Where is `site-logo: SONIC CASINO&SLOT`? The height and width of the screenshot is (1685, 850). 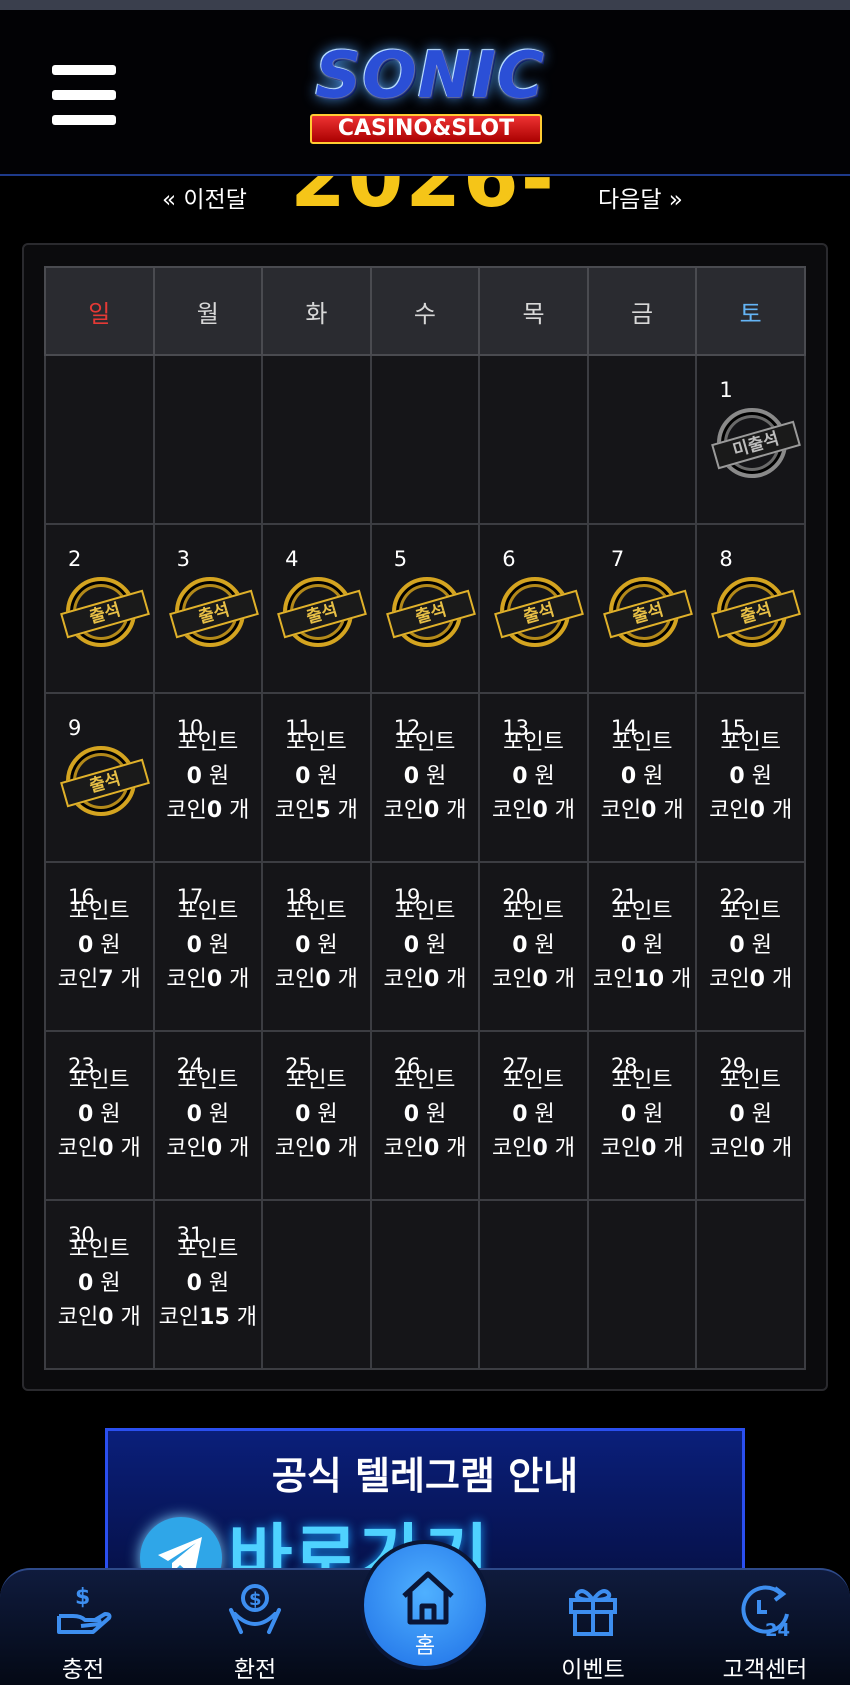
site-logo: SONIC CASINO&SLOT is located at coordinates (430, 92).